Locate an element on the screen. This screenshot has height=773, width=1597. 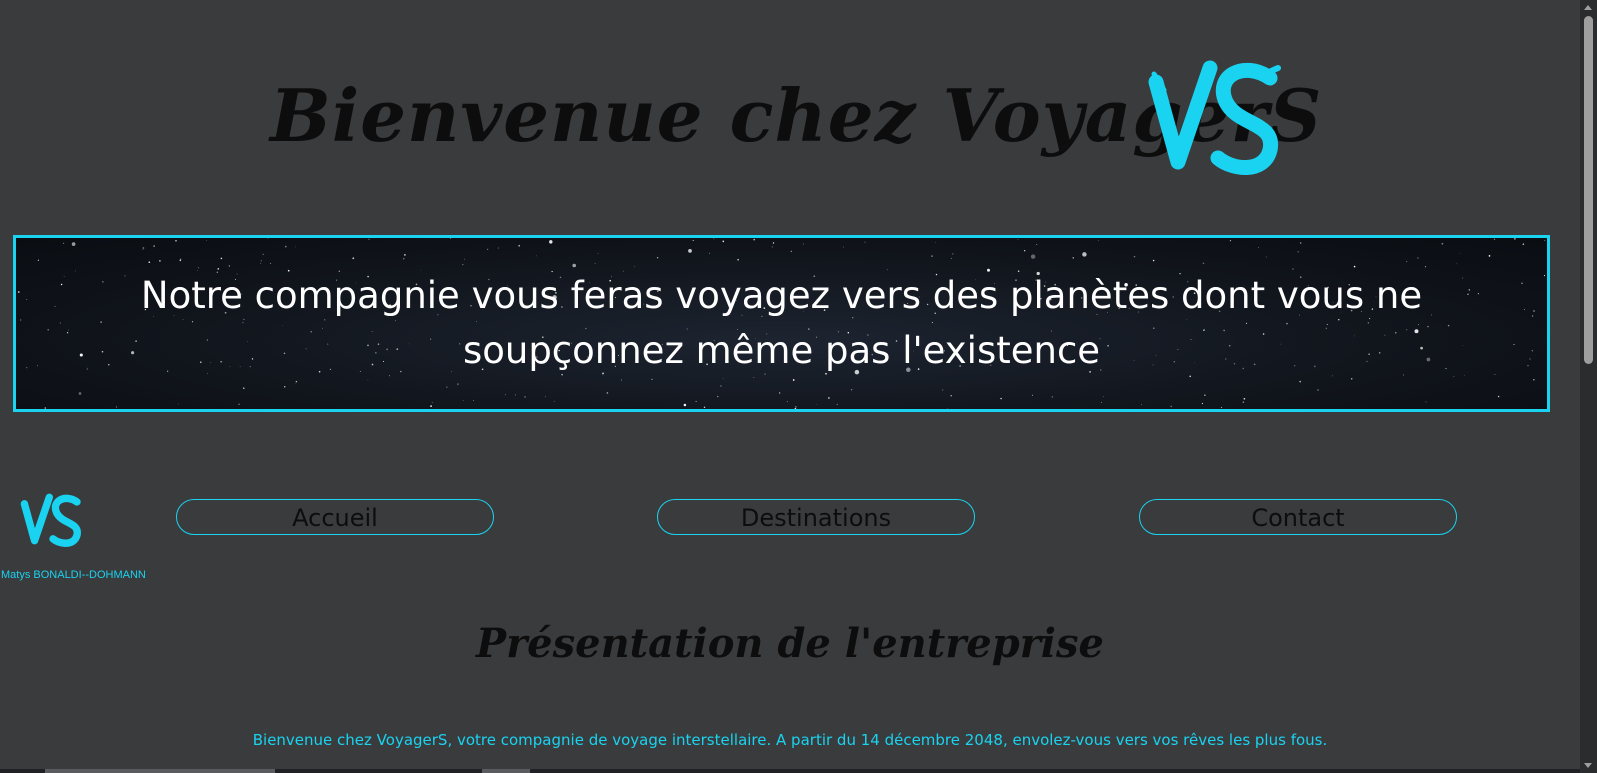
vs-logo-small is located at coordinates (53, 519).